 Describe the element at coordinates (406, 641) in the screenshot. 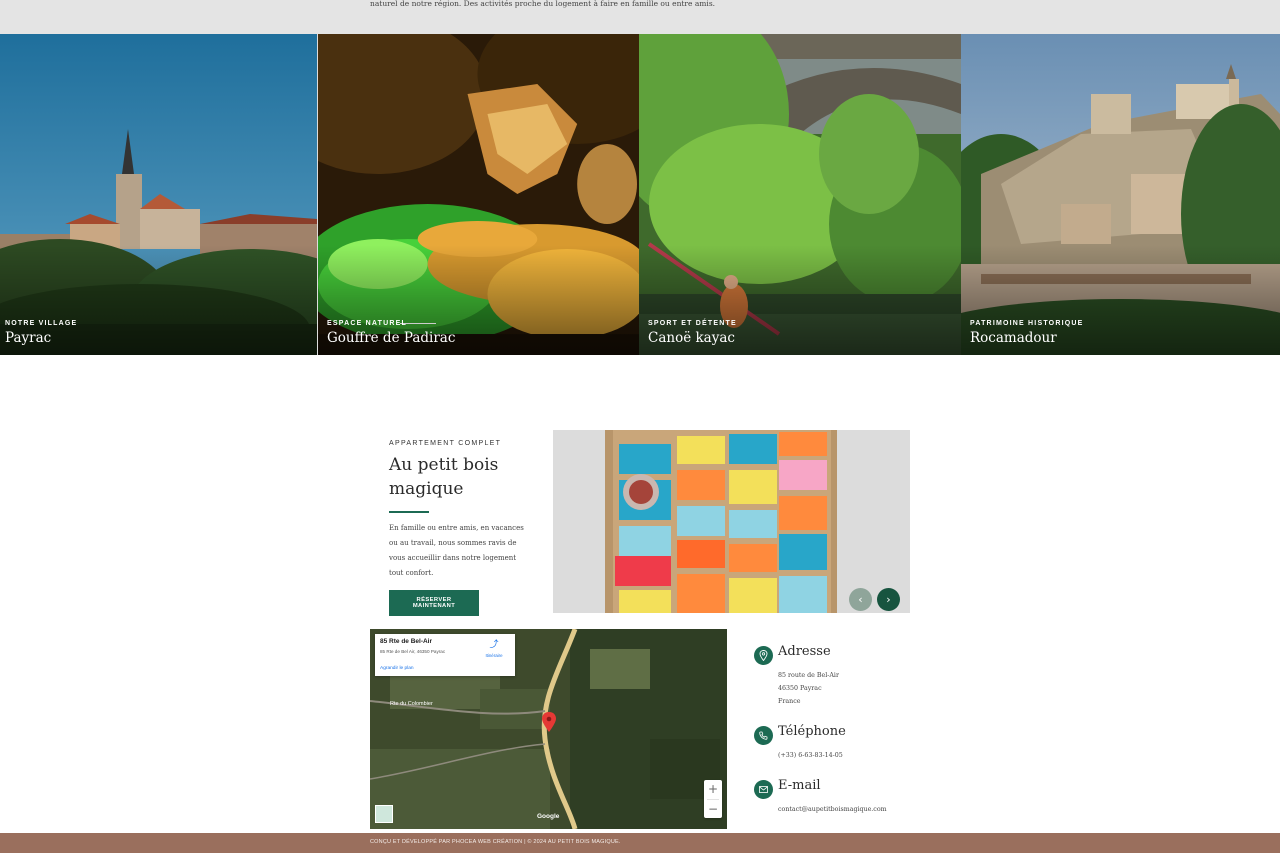

I see `map-place-name: 85 Rte de Bel-Air` at that location.